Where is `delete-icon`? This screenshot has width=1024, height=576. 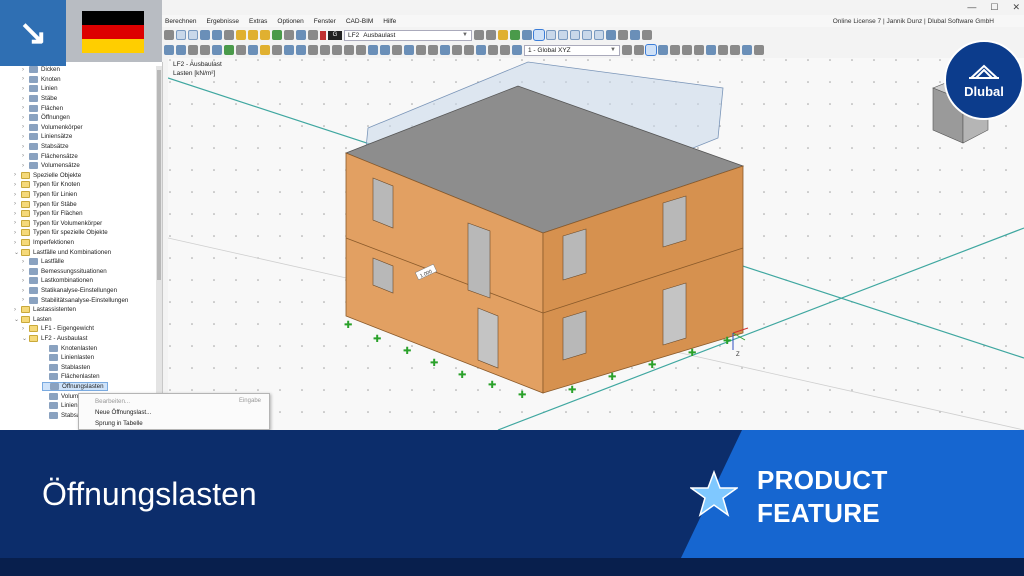
delete-icon is located at coordinates (735, 50).